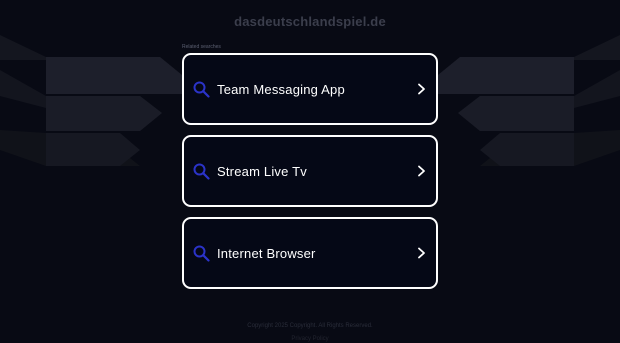  What do you see at coordinates (310, 171) in the screenshot?
I see `search-card-stream-live-tv: Stream Live Tv` at bounding box center [310, 171].